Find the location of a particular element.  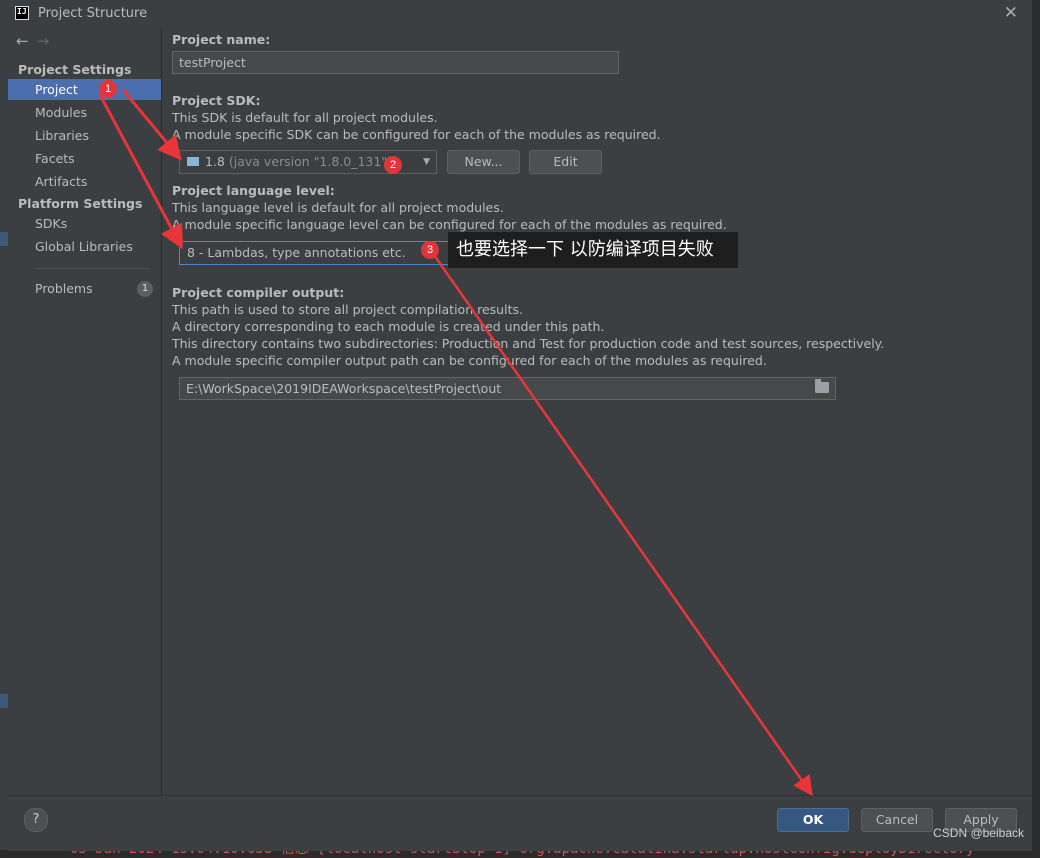

language-level-label: Project language level: is located at coordinates (253, 190).